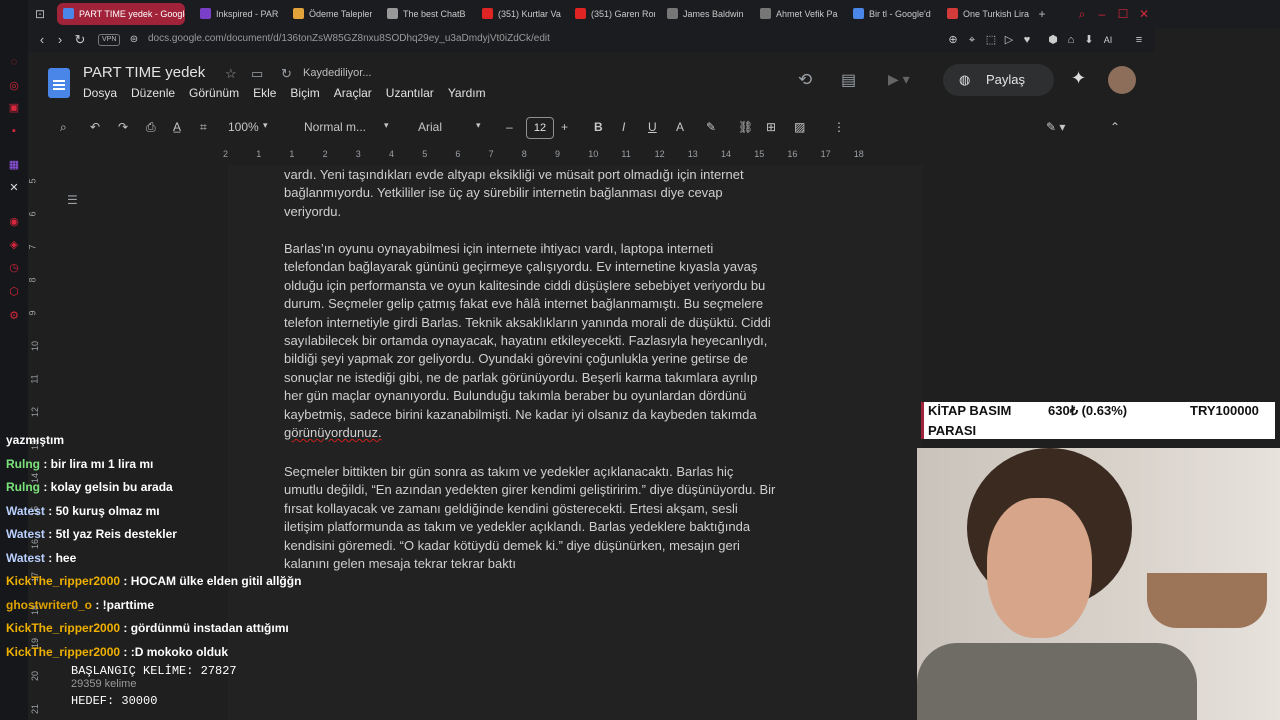 This screenshot has height=720, width=1280. I want to click on menu-file: Dosya, so click(100, 93).